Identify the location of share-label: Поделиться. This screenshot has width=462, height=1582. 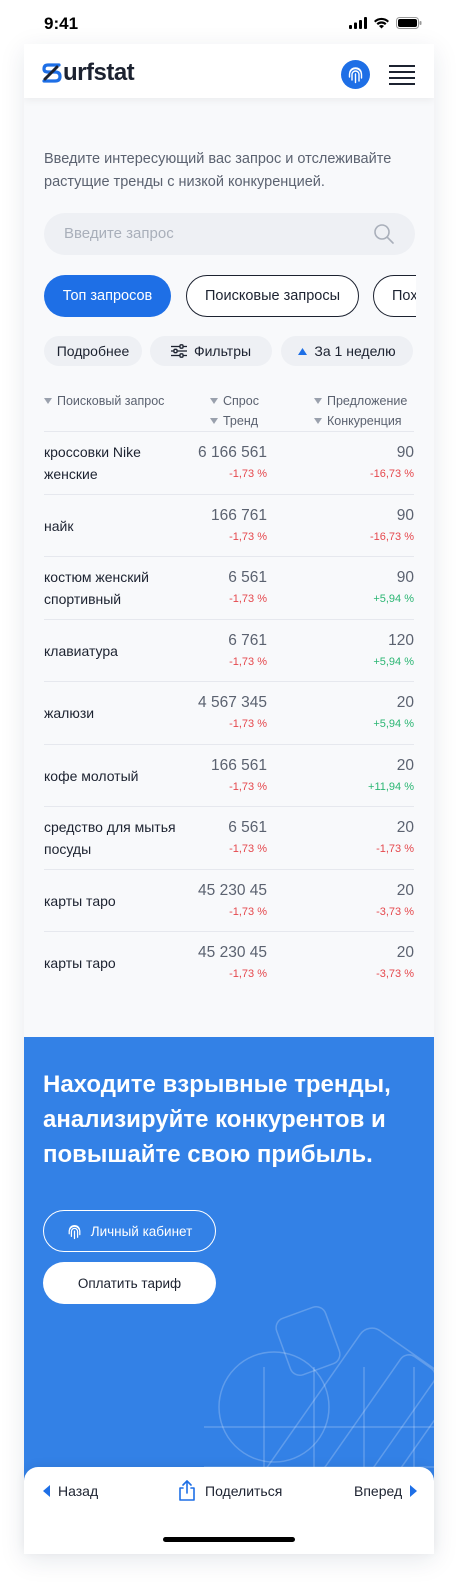
(244, 1490).